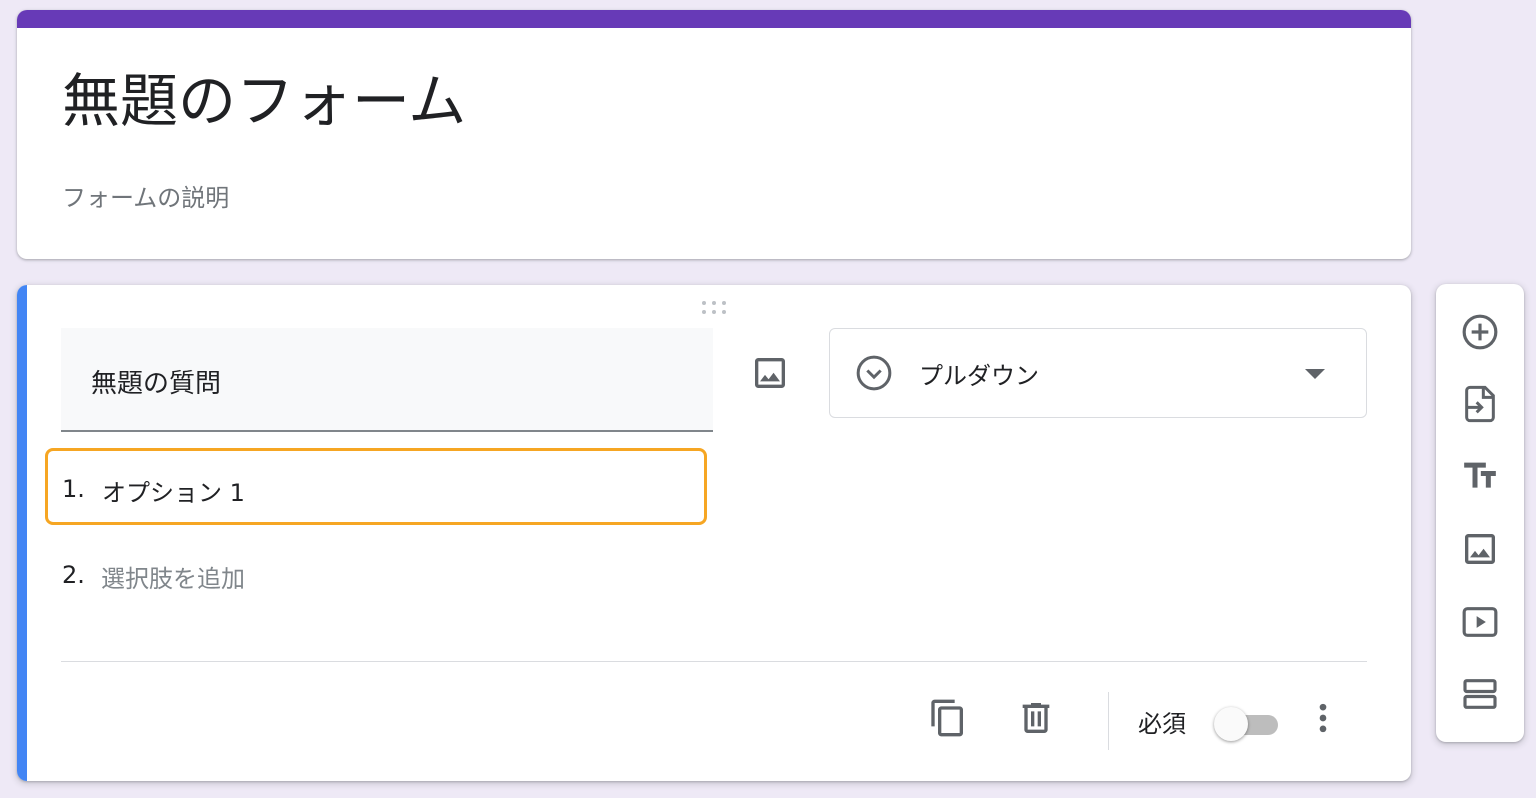 This screenshot has height=798, width=1536. I want to click on toggle-knob, so click(1231, 724).